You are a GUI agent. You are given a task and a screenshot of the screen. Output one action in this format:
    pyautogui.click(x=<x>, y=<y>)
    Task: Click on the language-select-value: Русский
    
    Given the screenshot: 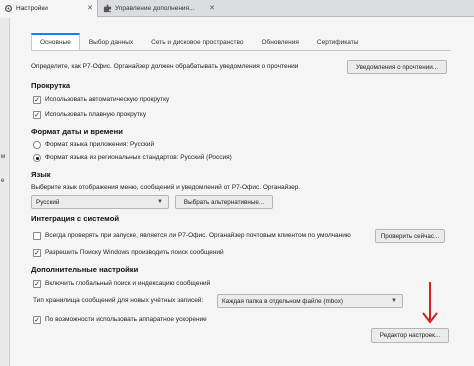 What is the action you would take?
    pyautogui.click(x=48, y=202)
    